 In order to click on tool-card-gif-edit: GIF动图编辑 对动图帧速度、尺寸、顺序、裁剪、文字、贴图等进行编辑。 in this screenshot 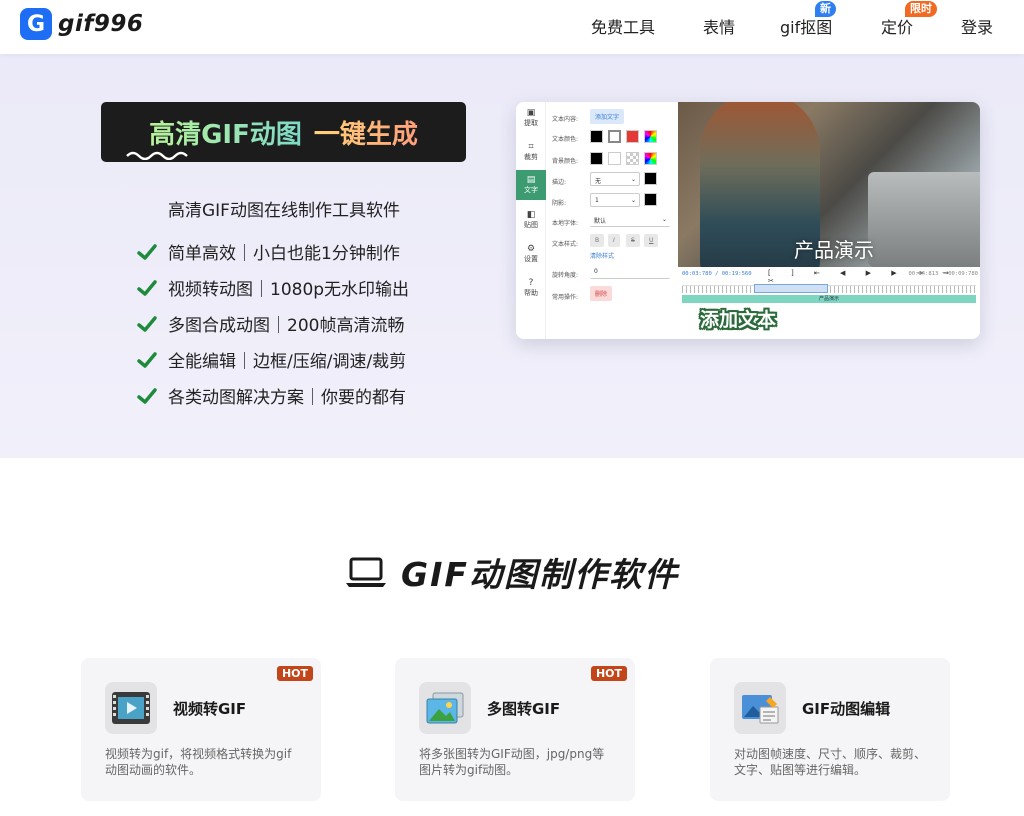, I will do `click(830, 729)`.